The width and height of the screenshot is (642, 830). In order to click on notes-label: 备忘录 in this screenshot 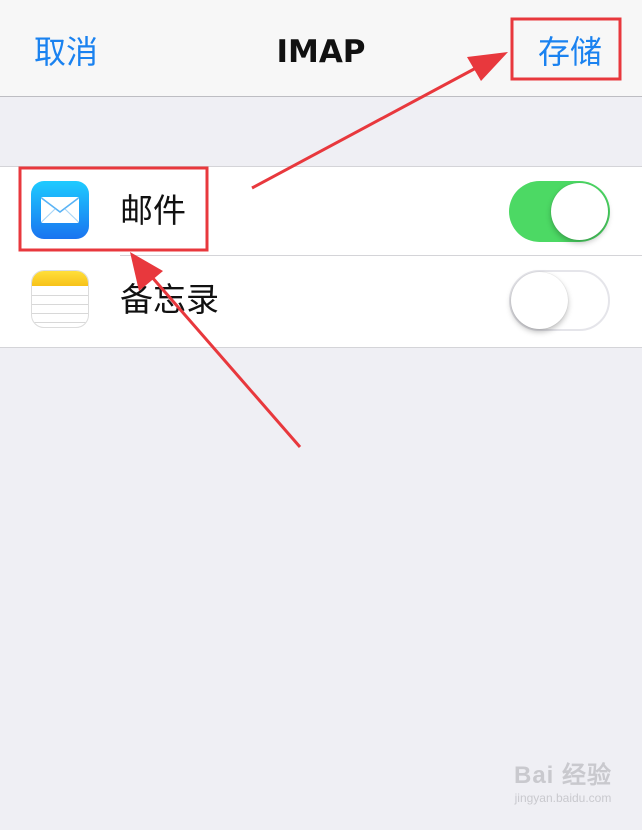, I will do `click(169, 299)`.